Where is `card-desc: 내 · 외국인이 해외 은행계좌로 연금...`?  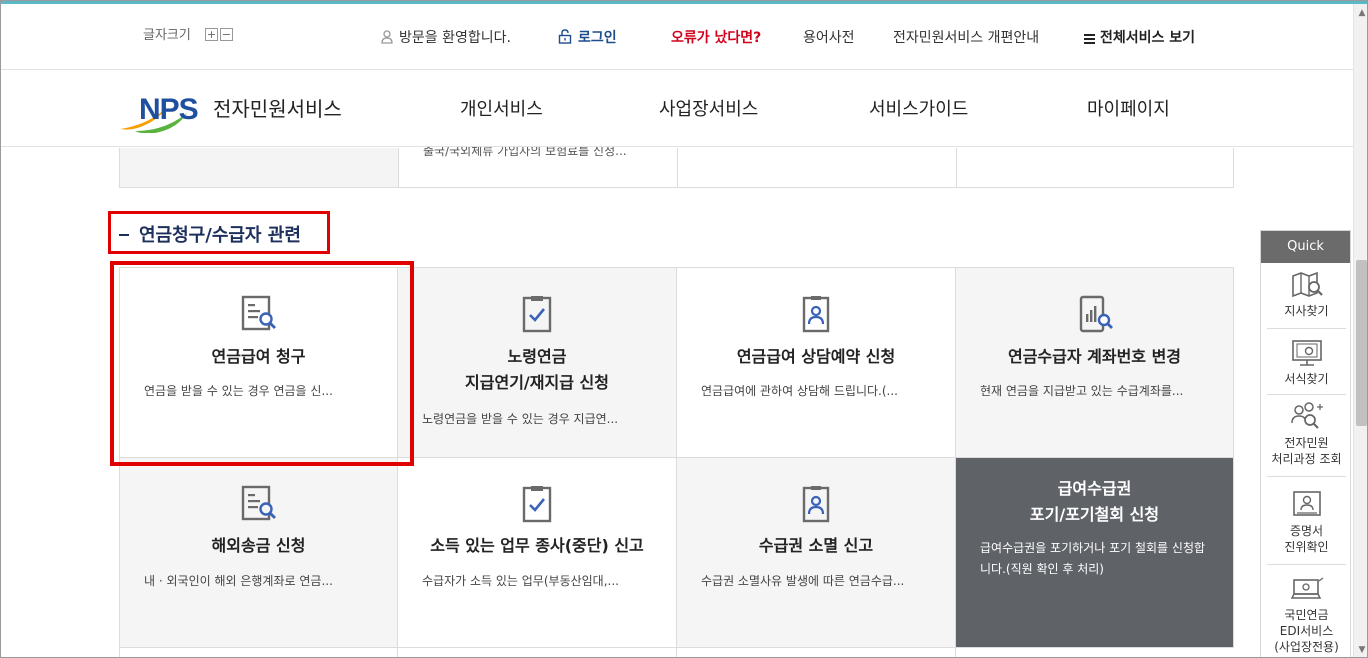 card-desc: 내 · 외국인이 해외 은행계좌로 연금... is located at coordinates (238, 581).